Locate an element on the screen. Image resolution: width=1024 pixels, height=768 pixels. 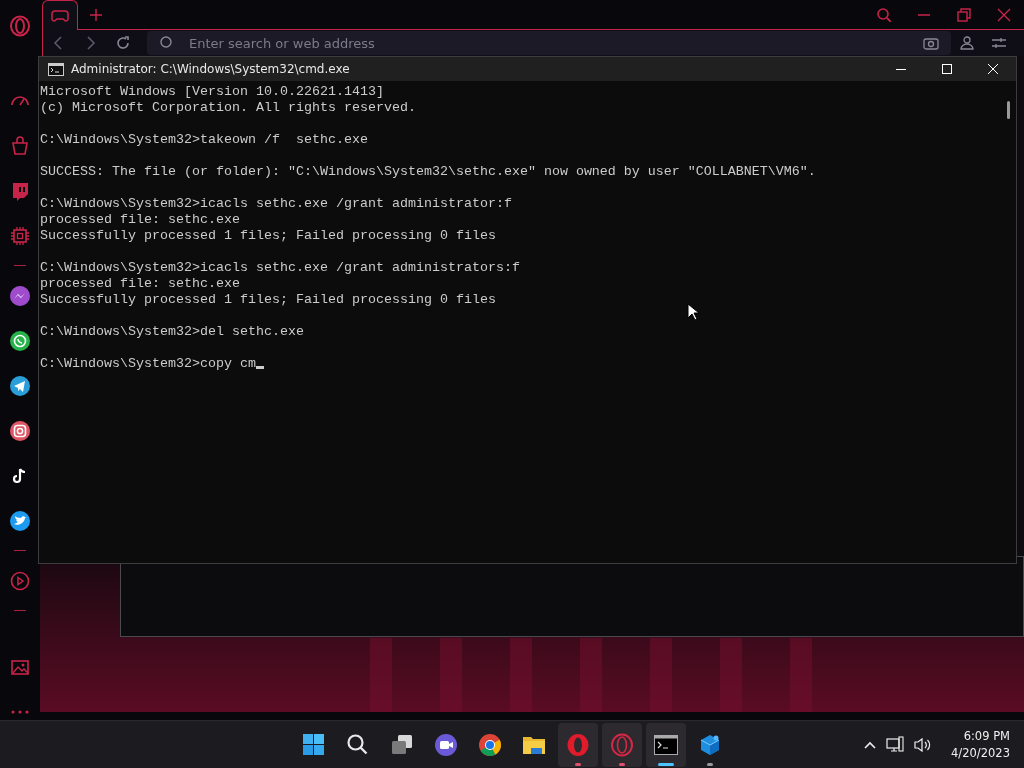
sliders-icon is located at coordinates (999, 43).